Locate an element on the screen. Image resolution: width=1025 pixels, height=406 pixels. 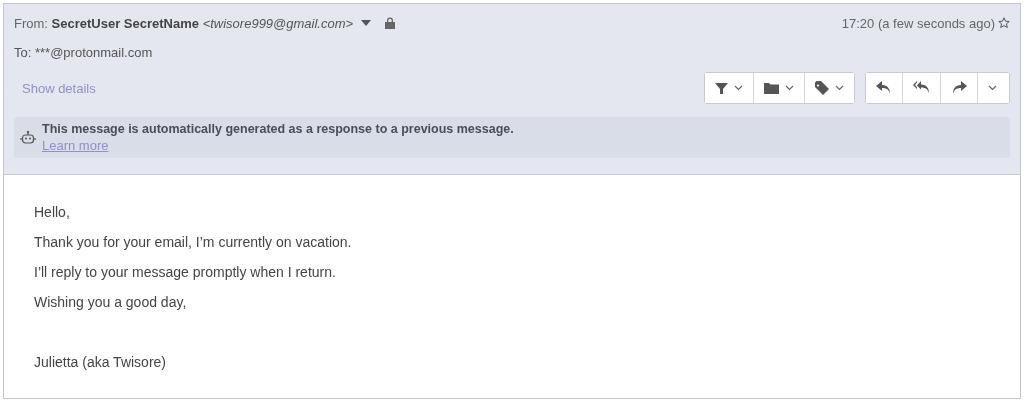
caret-icon is located at coordinates (366, 23).